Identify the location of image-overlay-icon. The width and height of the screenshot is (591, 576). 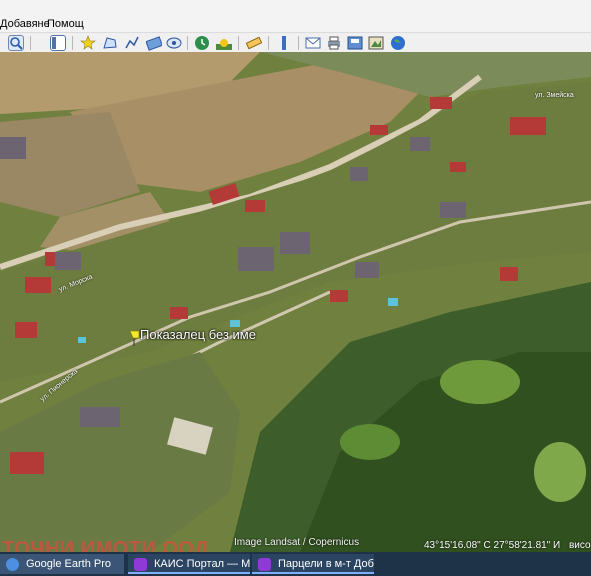
(154, 43).